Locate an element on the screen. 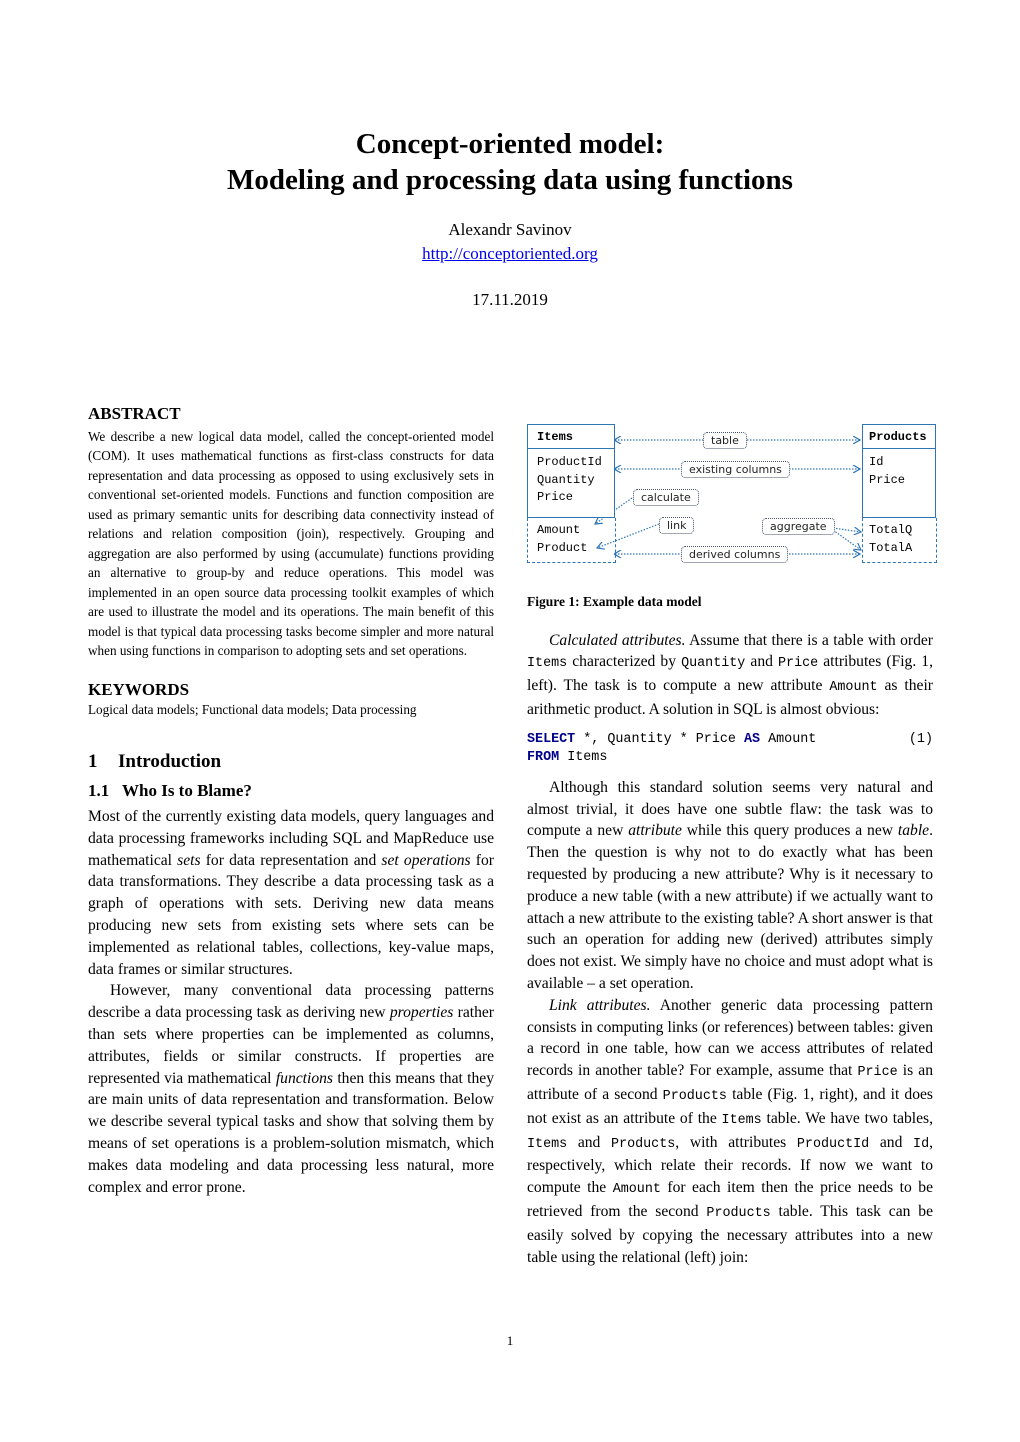 The height and width of the screenshot is (1442, 1020). column-name: Id is located at coordinates (876, 462).